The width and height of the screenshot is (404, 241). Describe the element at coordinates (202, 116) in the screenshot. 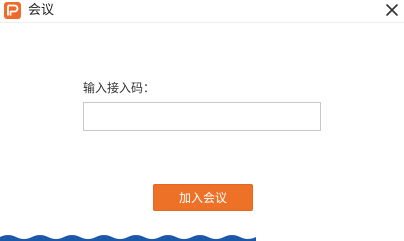

I see `access-code-input` at that location.